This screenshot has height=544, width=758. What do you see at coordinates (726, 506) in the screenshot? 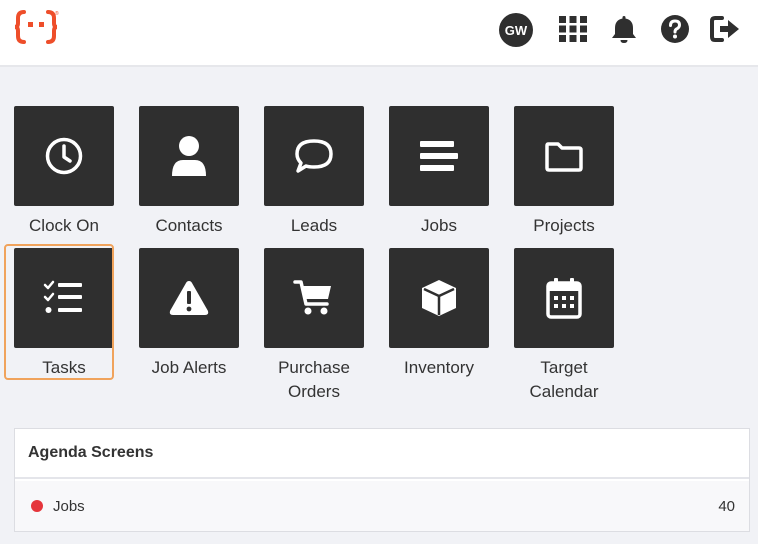
I see `agenda-row-count: 40` at bounding box center [726, 506].